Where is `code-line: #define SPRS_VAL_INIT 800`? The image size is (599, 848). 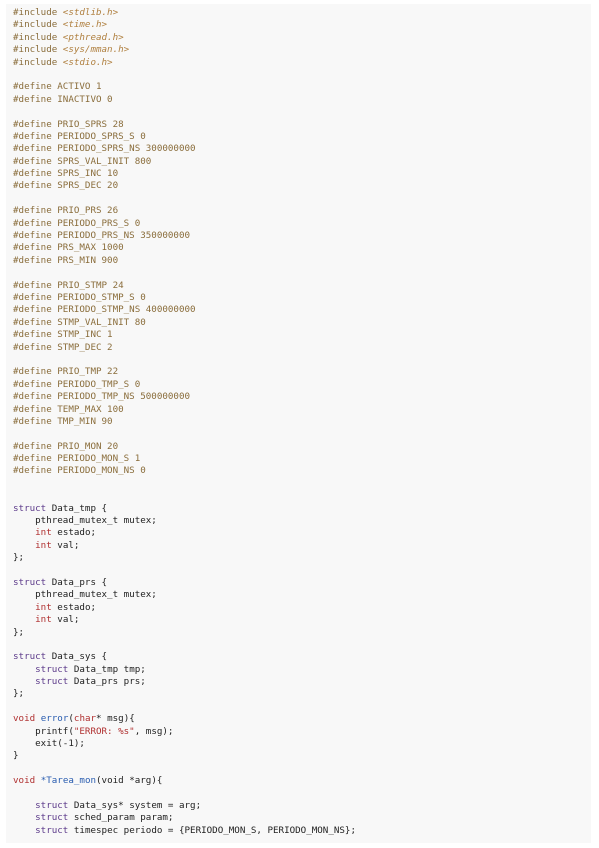 code-line: #define SPRS_VAL_INIT 800 is located at coordinates (302, 162).